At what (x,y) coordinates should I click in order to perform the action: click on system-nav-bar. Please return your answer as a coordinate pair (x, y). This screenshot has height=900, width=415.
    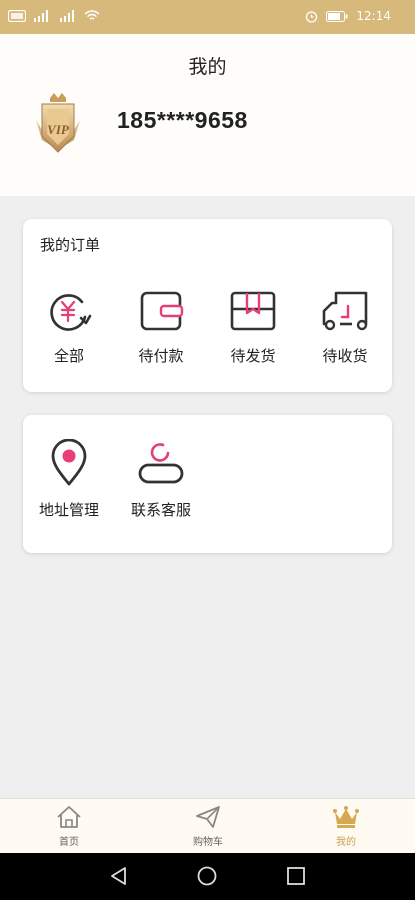
    Looking at the image, I should click on (207, 876).